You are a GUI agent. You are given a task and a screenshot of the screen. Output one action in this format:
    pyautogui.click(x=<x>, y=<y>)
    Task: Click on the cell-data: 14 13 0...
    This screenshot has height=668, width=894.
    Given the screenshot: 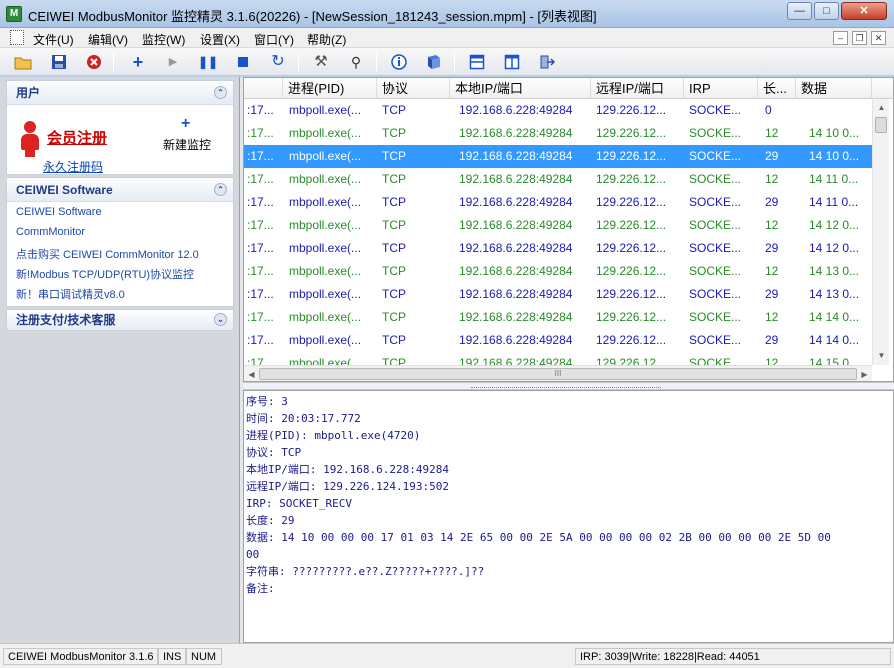 What is the action you would take?
    pyautogui.click(x=834, y=294)
    